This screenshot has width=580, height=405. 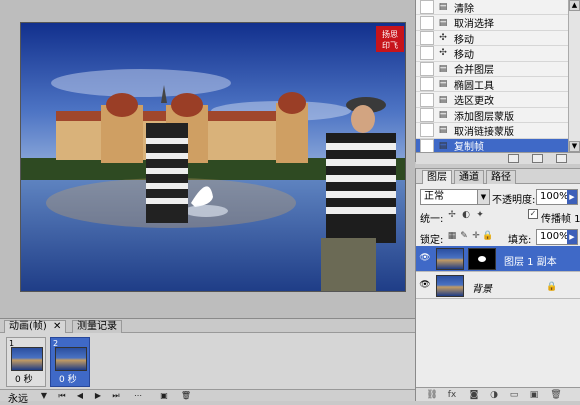 I want to click on stamp-line-2: 印飞, so click(x=390, y=45).